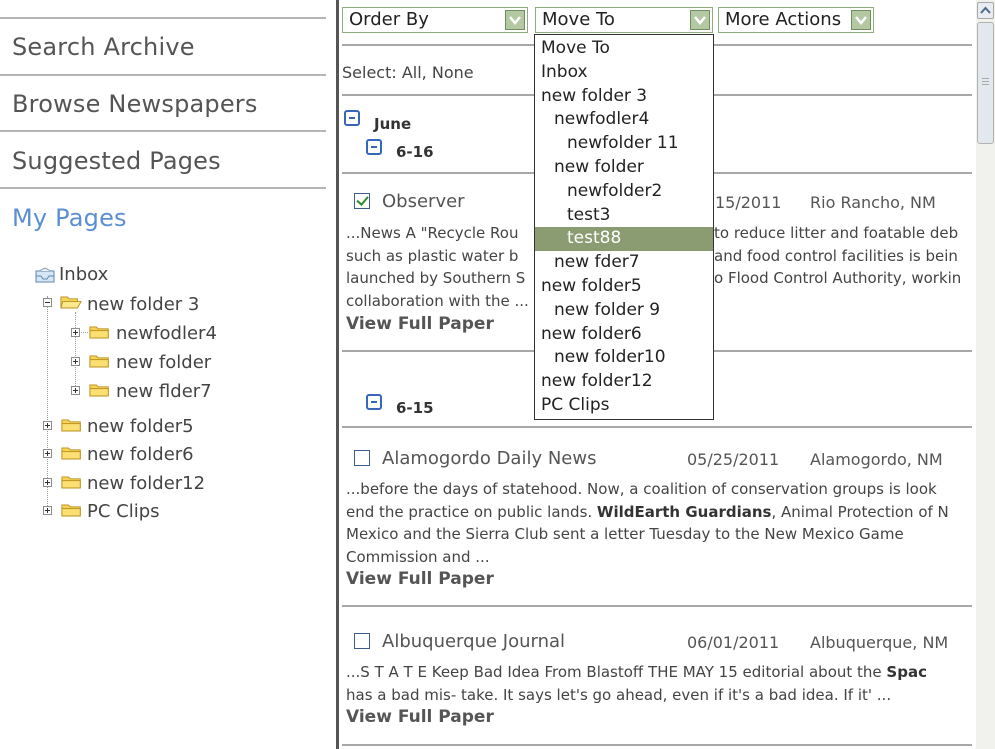  I want to click on paper-date: 15/2011, so click(748, 202).